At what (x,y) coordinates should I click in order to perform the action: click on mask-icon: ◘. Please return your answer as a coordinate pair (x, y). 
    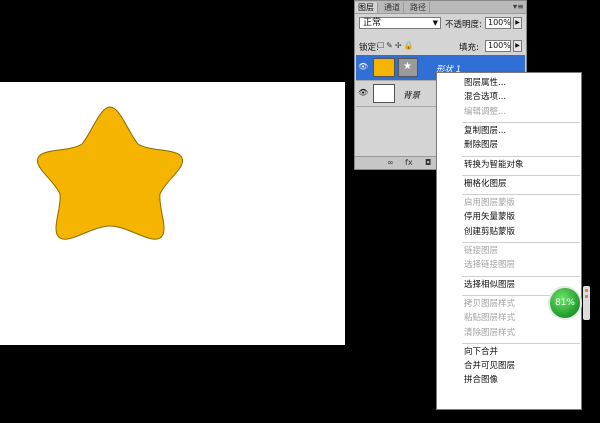
    Looking at the image, I should click on (428, 162).